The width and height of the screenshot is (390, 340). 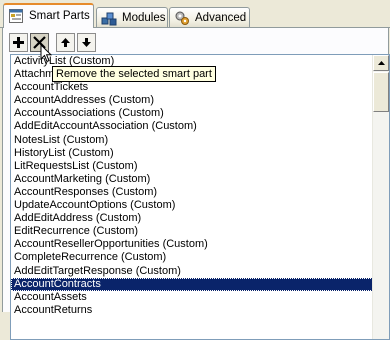 What do you see at coordinates (144, 17) in the screenshot?
I see `tab-label: Modules` at bounding box center [144, 17].